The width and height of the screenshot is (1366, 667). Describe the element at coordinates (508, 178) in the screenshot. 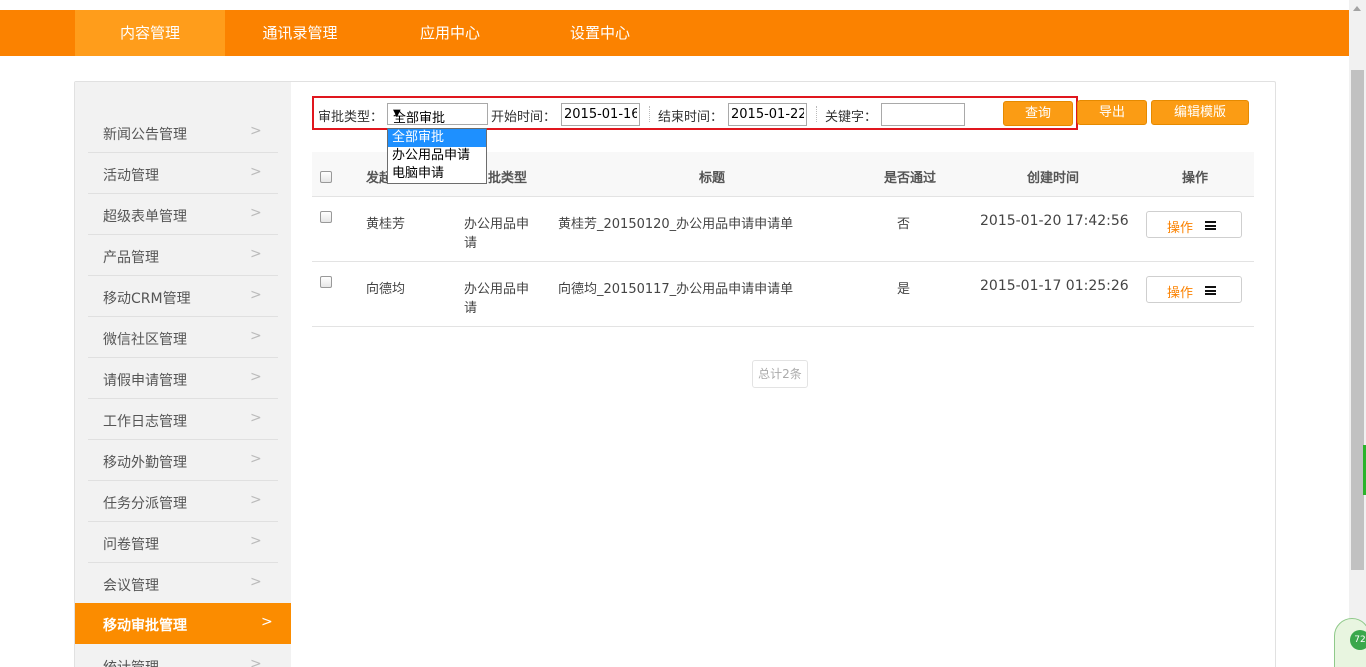

I see `column-header-type: 批类型` at that location.